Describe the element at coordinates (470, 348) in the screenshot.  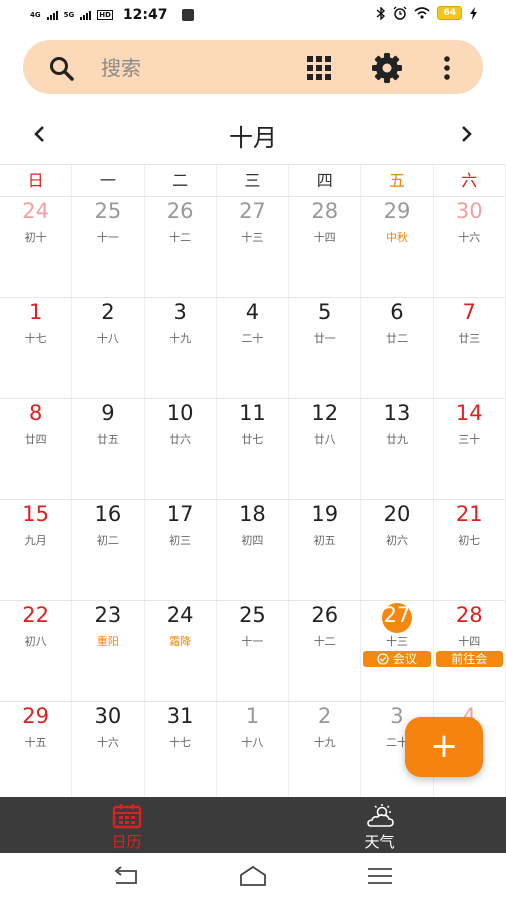
I see `day-cell: 7 廿三` at that location.